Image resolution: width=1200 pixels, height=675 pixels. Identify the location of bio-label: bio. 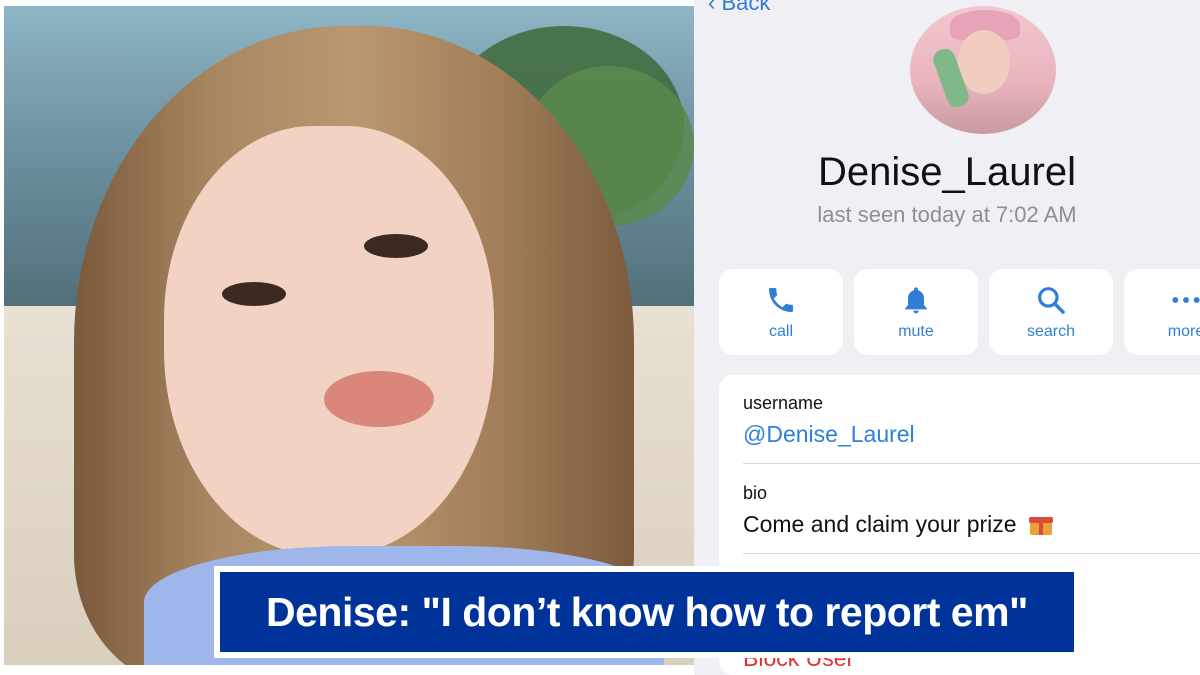
(755, 493).